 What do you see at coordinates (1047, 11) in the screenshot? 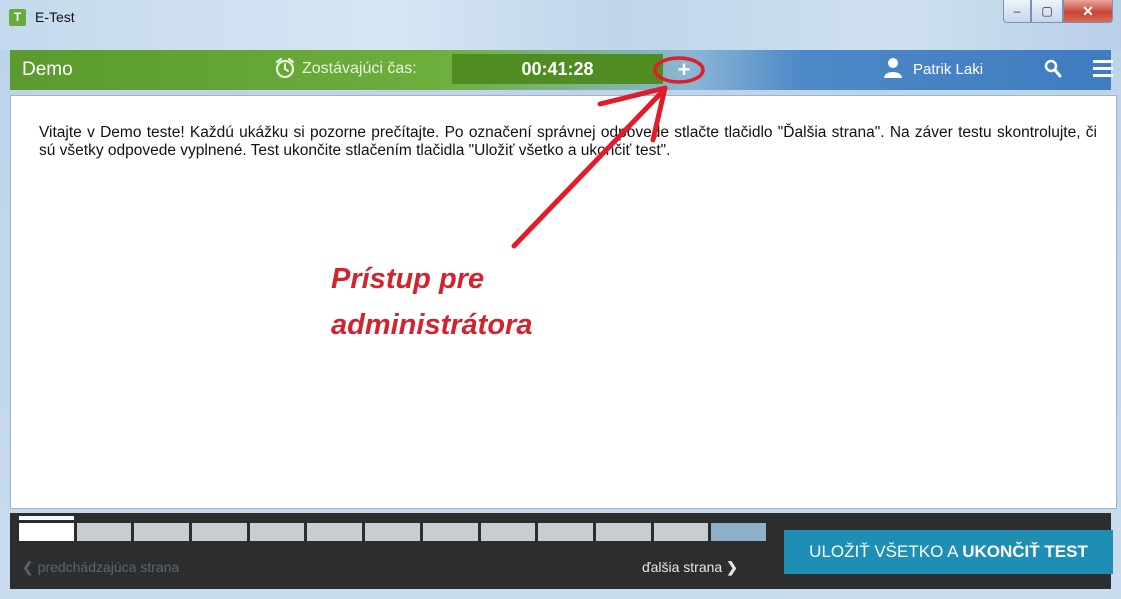
I see `maximize-button: ▢` at bounding box center [1047, 11].